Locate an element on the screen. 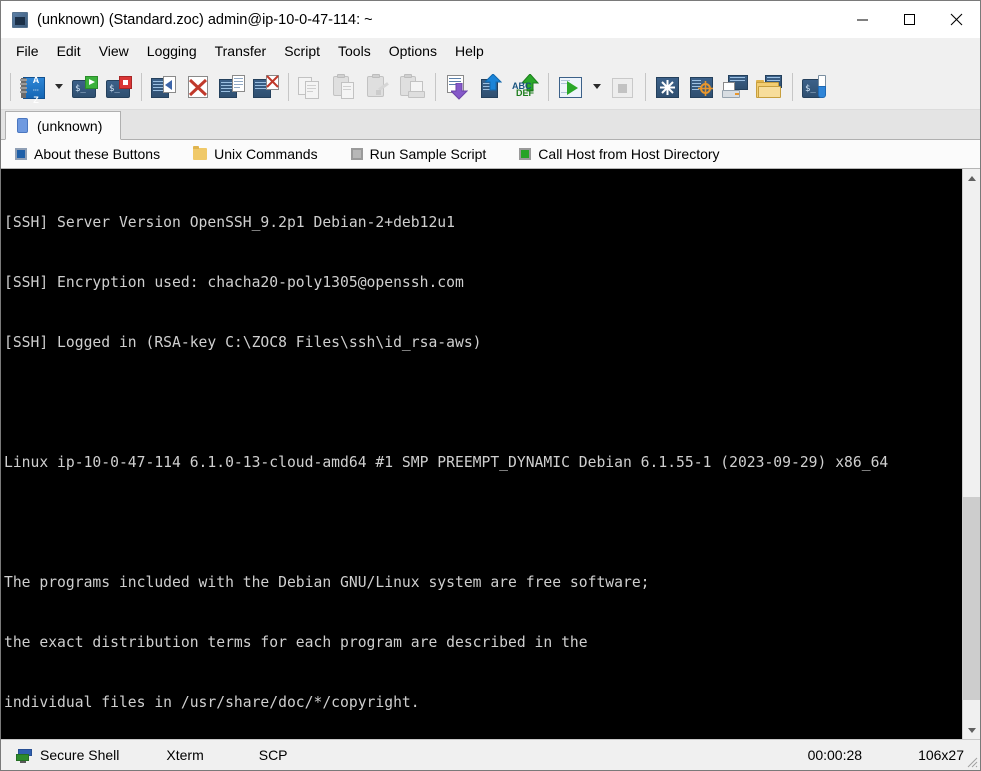 This screenshot has height=771, width=981. address-book-dropdown-button is located at coordinates (59, 87).